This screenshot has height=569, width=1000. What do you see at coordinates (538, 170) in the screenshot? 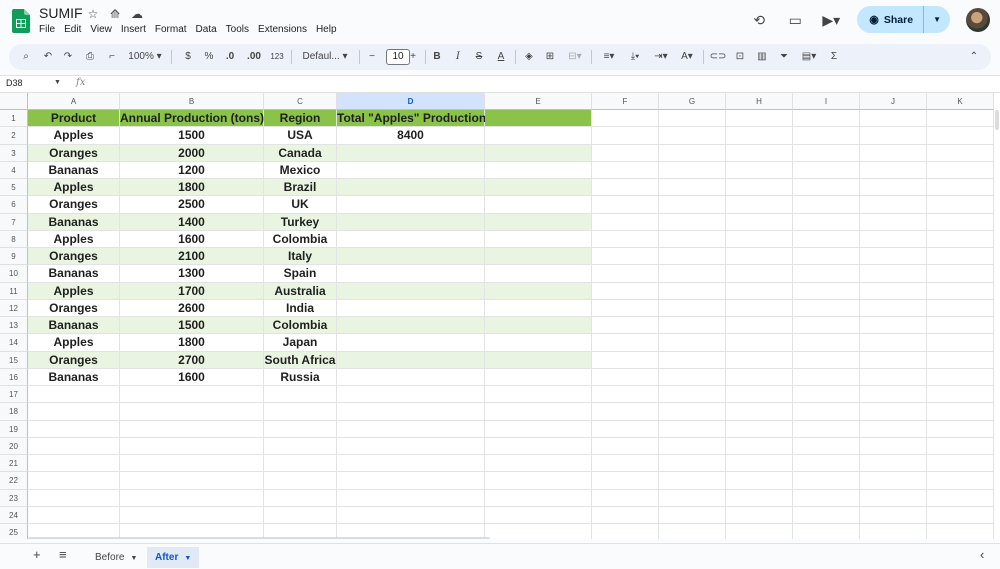
I see `cell-e4` at bounding box center [538, 170].